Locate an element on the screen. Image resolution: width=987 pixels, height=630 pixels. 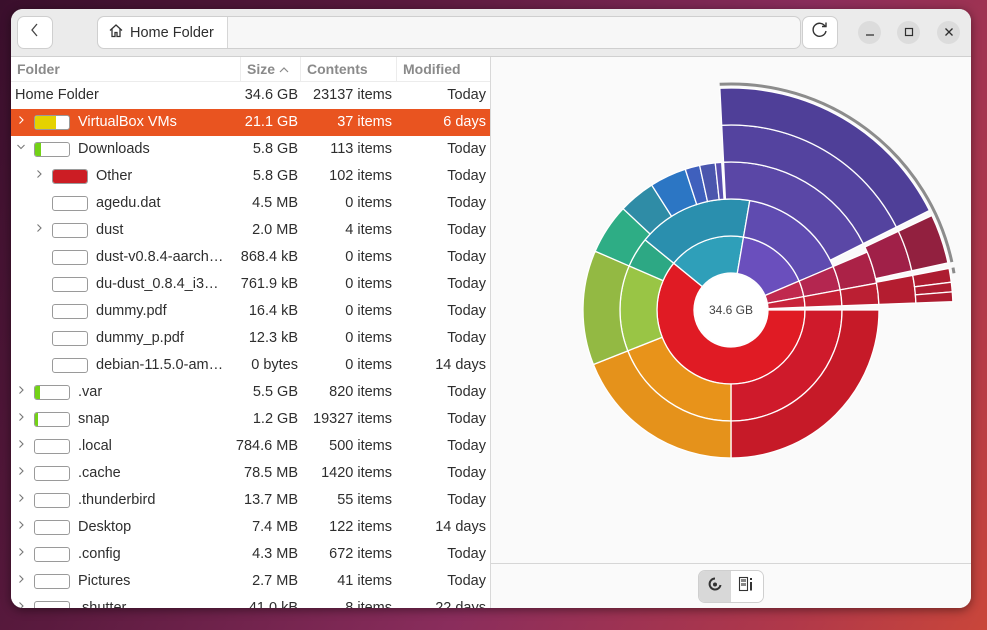
tree-row: du-dust_0.8.4_i3… 761.9 kB 0 items Today is located at coordinates (250, 284).